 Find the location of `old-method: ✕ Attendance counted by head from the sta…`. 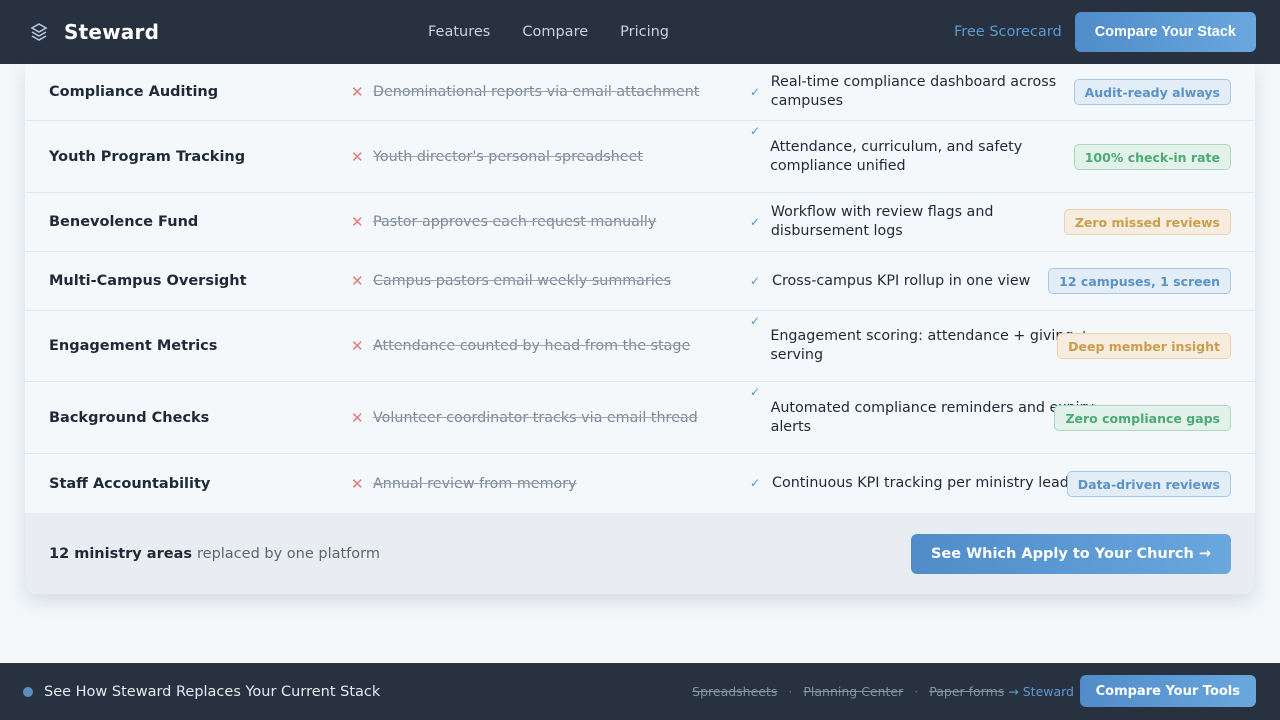

old-method: ✕ Attendance counted by head from the sta… is located at coordinates (520, 346).